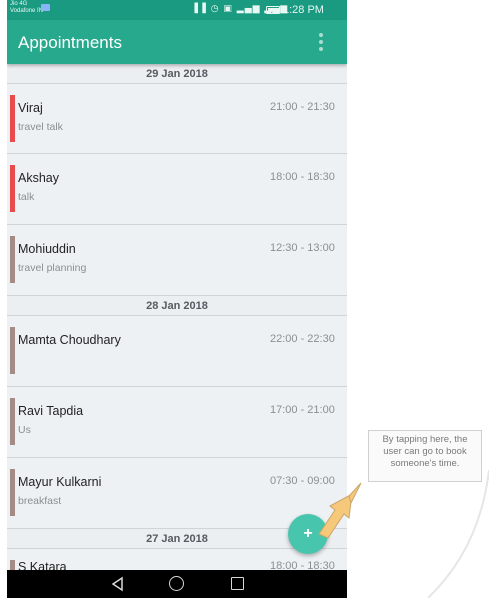 This screenshot has width=489, height=598. What do you see at coordinates (51, 411) in the screenshot?
I see `appointment-name: Ravi Tapdia` at bounding box center [51, 411].